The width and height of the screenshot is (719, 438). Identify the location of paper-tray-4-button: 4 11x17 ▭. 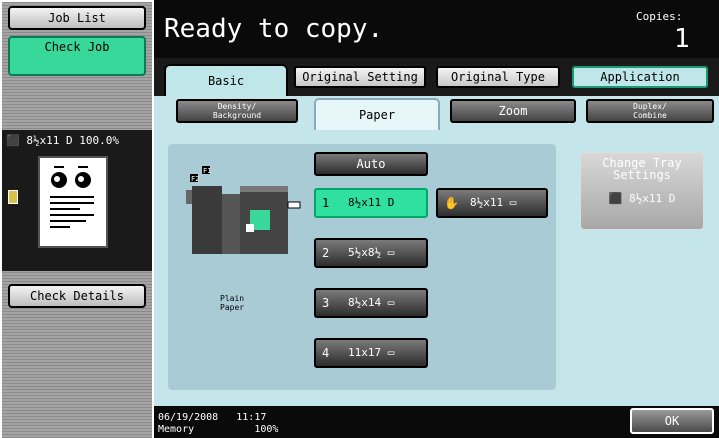
(371, 353).